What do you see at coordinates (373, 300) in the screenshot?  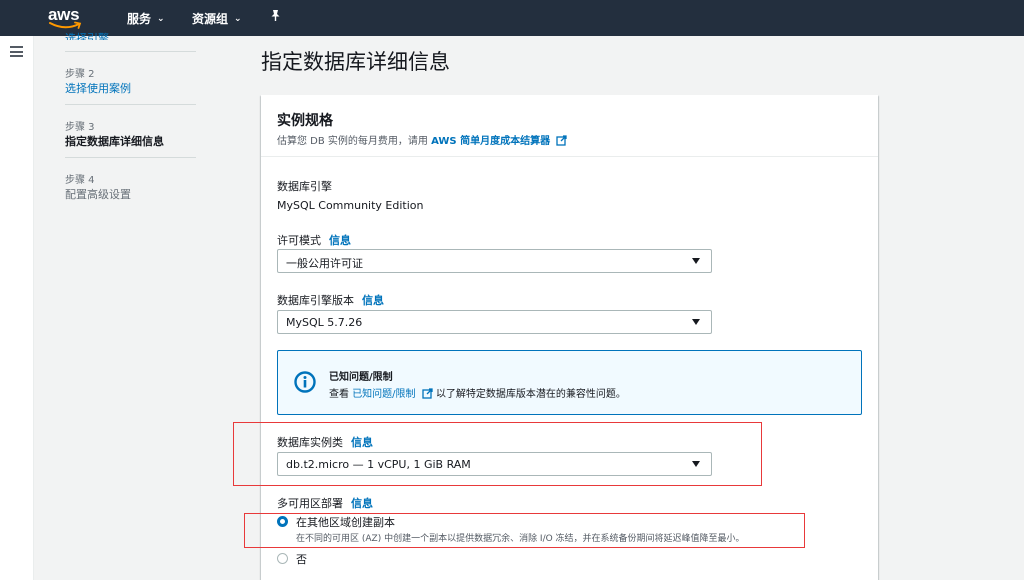 I see `version-info-link: 信息` at bounding box center [373, 300].